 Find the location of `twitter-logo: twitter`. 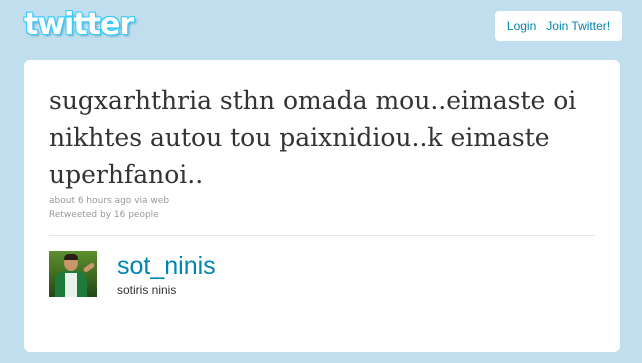

twitter-logo: twitter is located at coordinates (79, 25).